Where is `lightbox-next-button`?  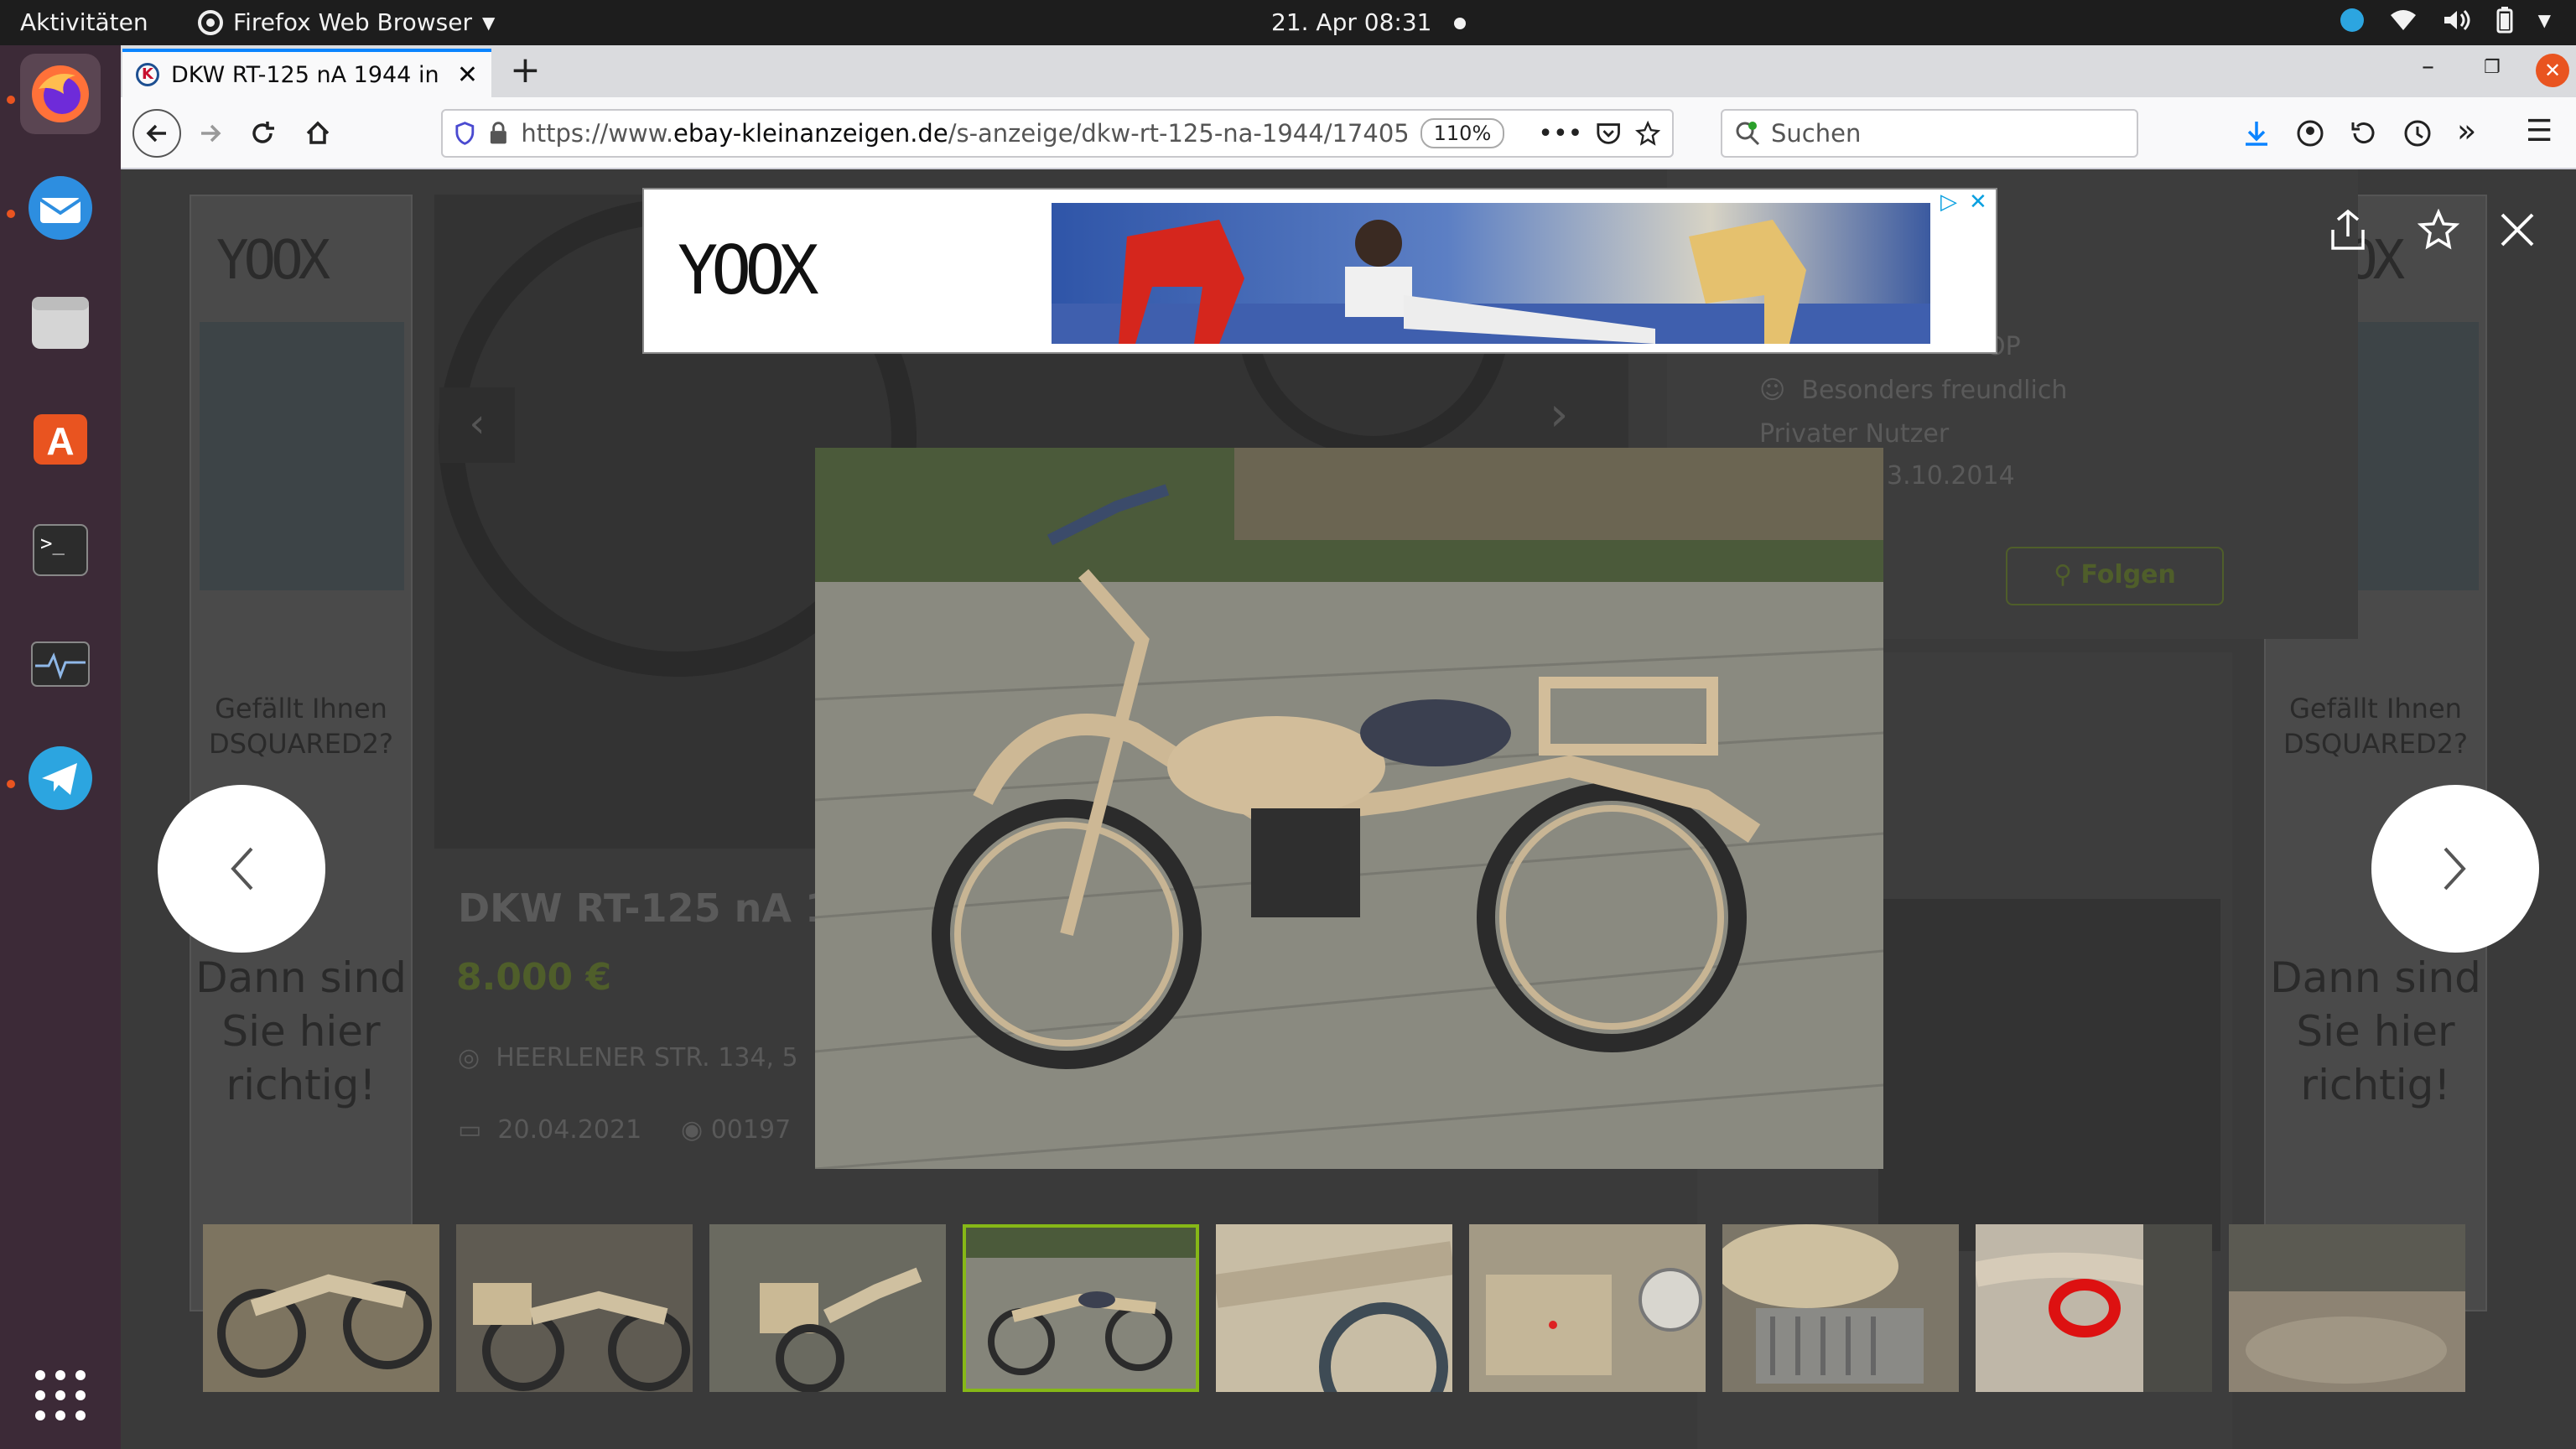
lightbox-next-button is located at coordinates (2455, 869).